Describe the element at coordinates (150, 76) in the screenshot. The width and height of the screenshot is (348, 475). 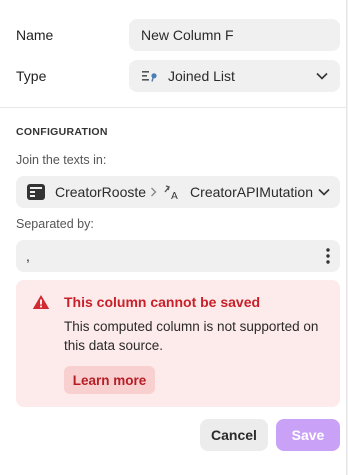
I see `joined-list-icon` at that location.